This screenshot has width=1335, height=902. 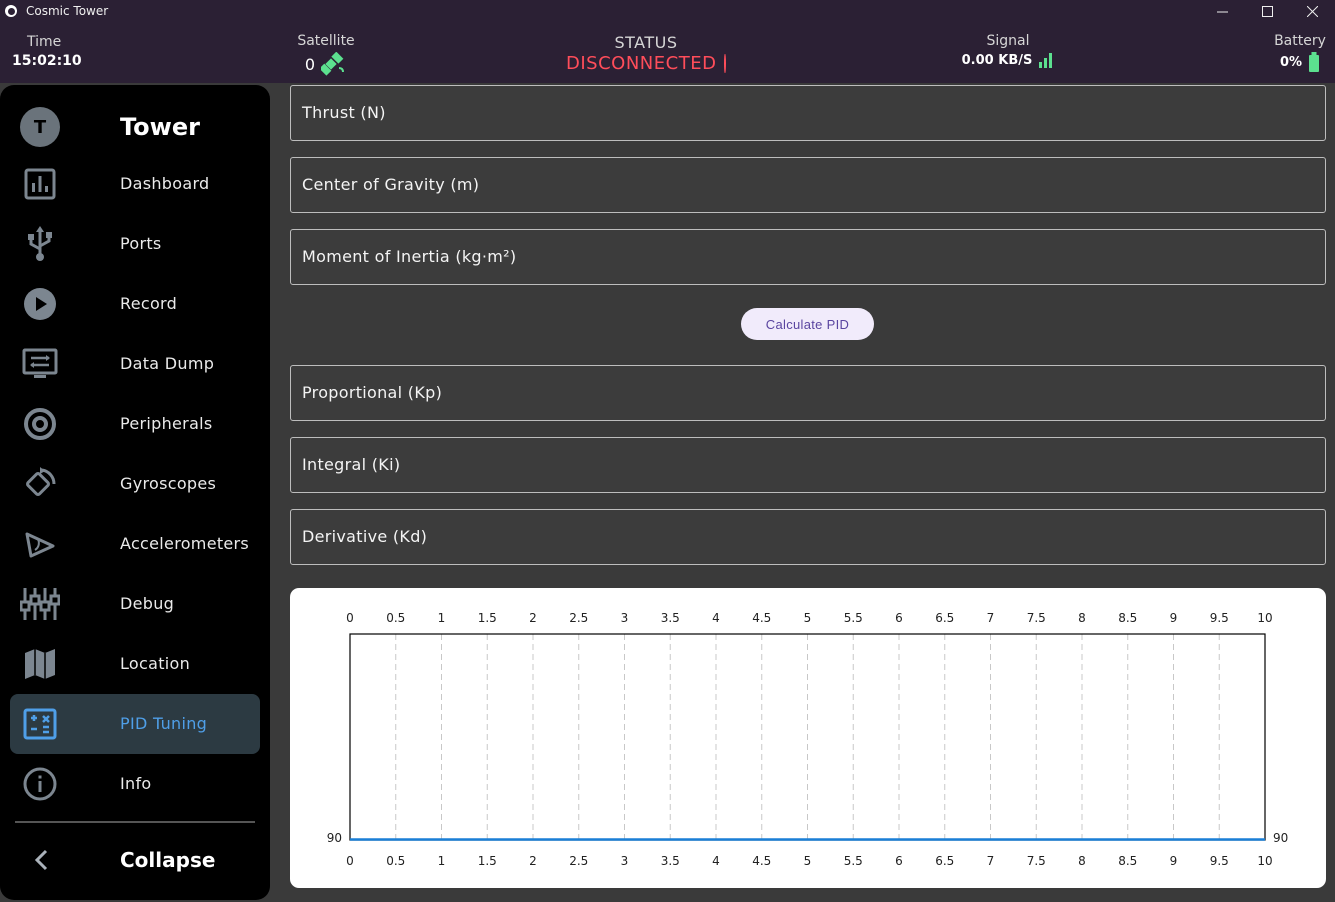 What do you see at coordinates (1267, 11) in the screenshot?
I see `maximize-button` at bounding box center [1267, 11].